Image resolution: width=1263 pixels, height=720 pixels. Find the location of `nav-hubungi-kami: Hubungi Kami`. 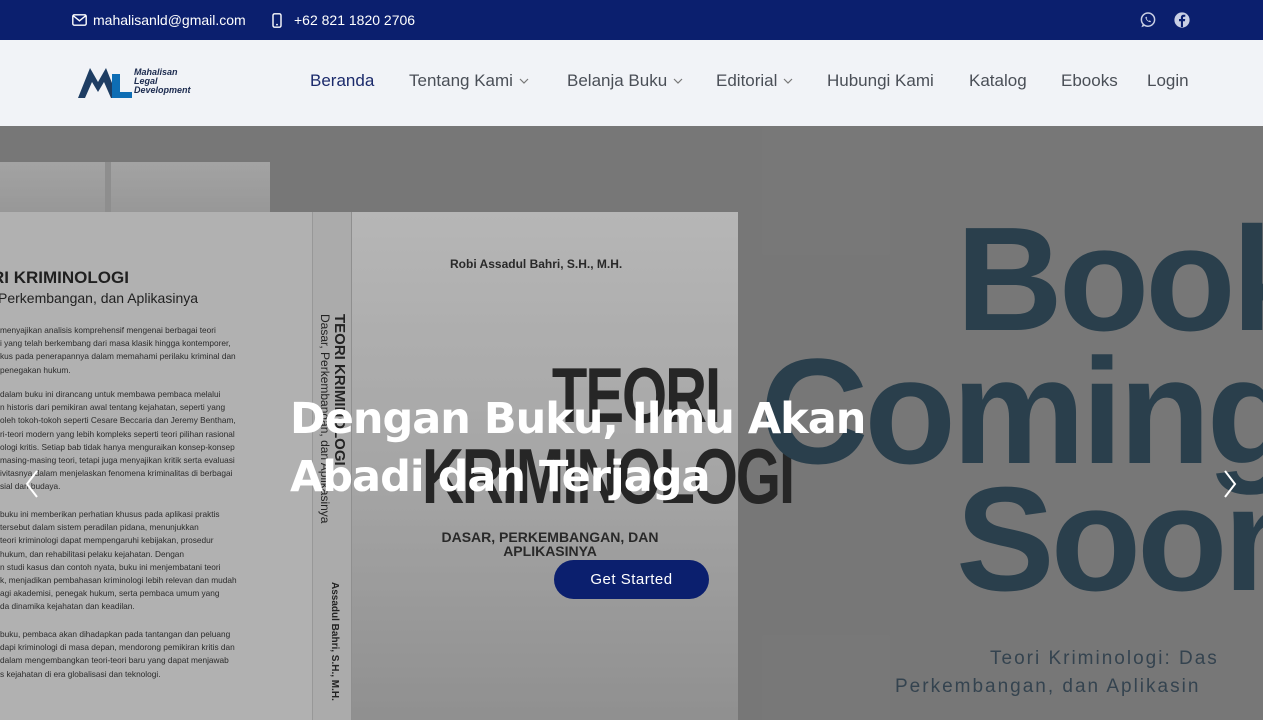

nav-hubungi-kami: Hubungi Kami is located at coordinates (880, 81).